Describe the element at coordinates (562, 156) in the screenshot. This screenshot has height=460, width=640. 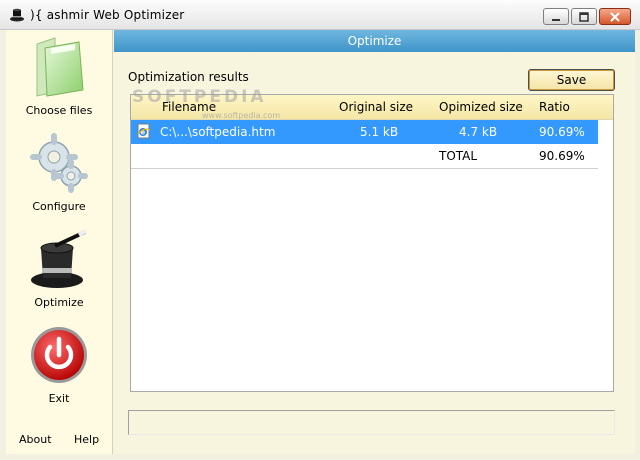
I see `total-ratio: 90.69%` at that location.